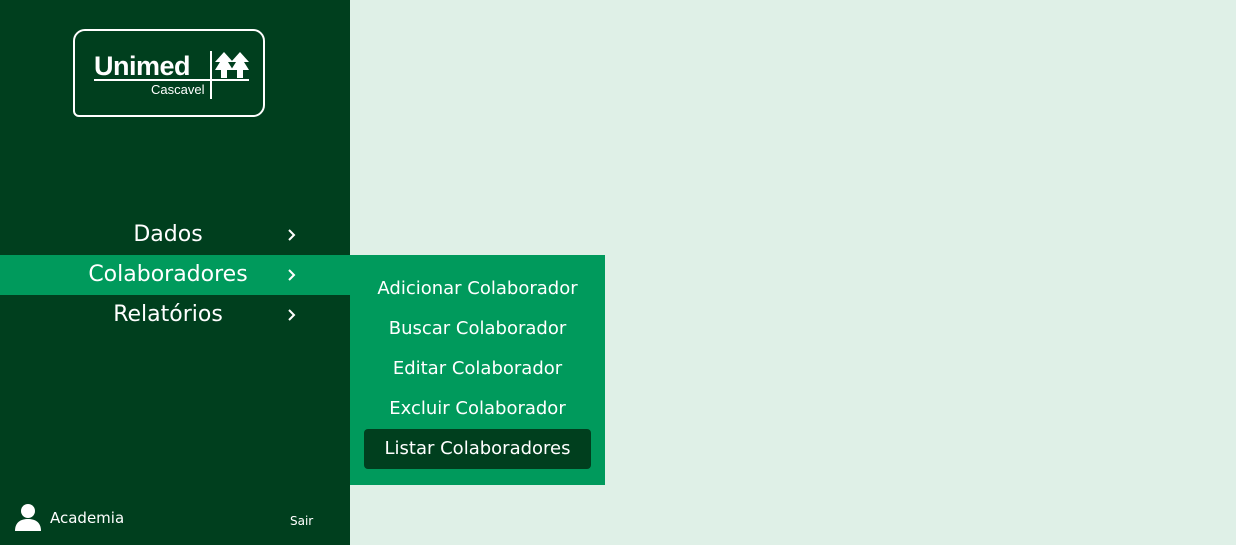 The height and width of the screenshot is (545, 1236). I want to click on nav-item-dados: Dados, so click(175, 235).